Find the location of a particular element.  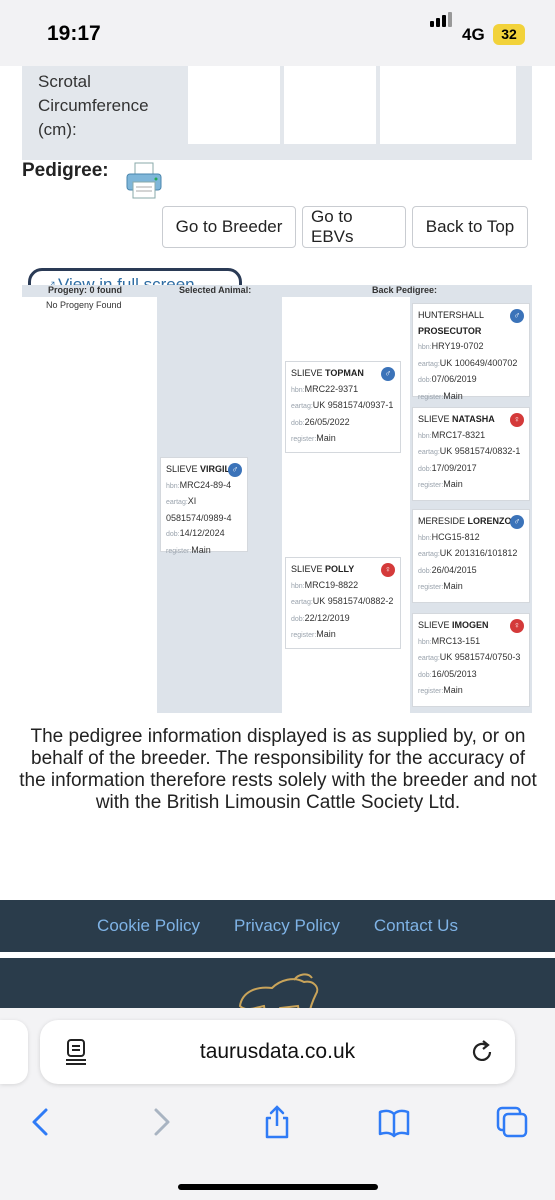

go-to-breeder-button: Go to Breeder is located at coordinates (229, 227).